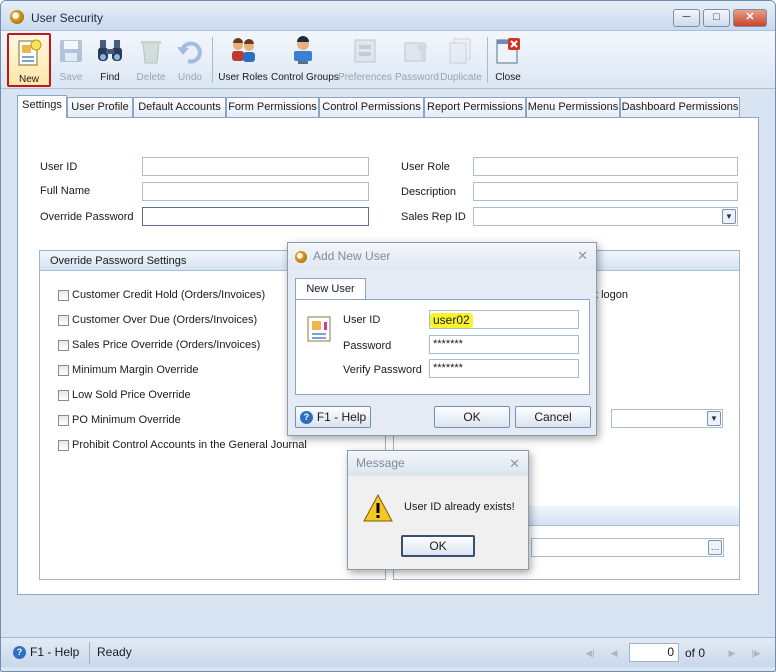 This screenshot has height=672, width=776. I want to click on user-id-label: User ID, so click(59, 167).